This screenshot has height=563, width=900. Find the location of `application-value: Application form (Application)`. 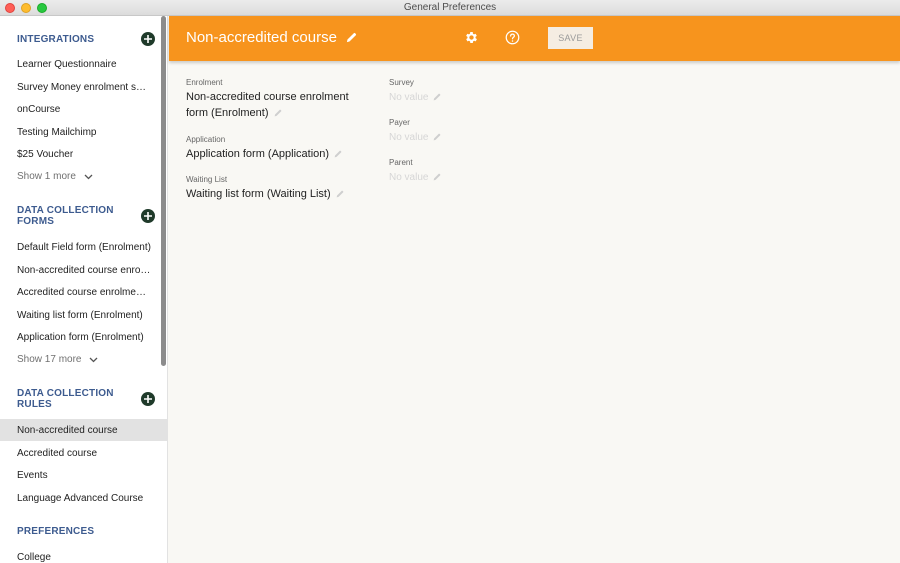

application-value: Application form (Application) is located at coordinates (258, 154).